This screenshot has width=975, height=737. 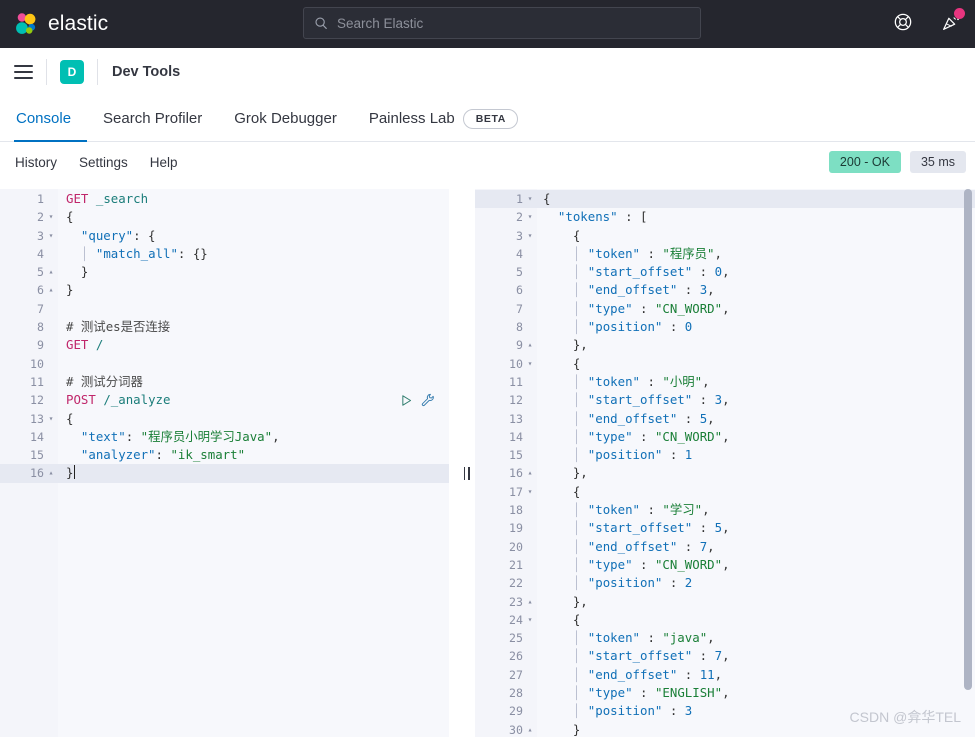 I want to click on tab-painless-lab: Painless Lab BETA, so click(x=443, y=118).